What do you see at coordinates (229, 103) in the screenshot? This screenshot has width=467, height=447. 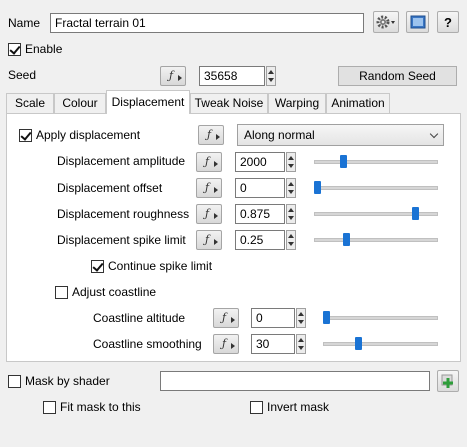 I see `tab-tweak-noise: Tweak Noise` at bounding box center [229, 103].